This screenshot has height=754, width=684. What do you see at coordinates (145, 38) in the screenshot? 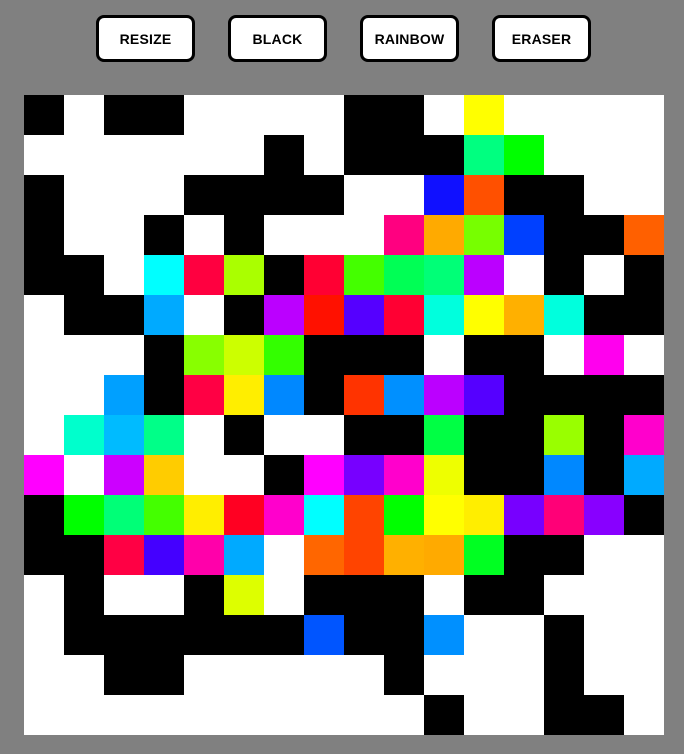
I see `resize-button: RESIZE` at bounding box center [145, 38].